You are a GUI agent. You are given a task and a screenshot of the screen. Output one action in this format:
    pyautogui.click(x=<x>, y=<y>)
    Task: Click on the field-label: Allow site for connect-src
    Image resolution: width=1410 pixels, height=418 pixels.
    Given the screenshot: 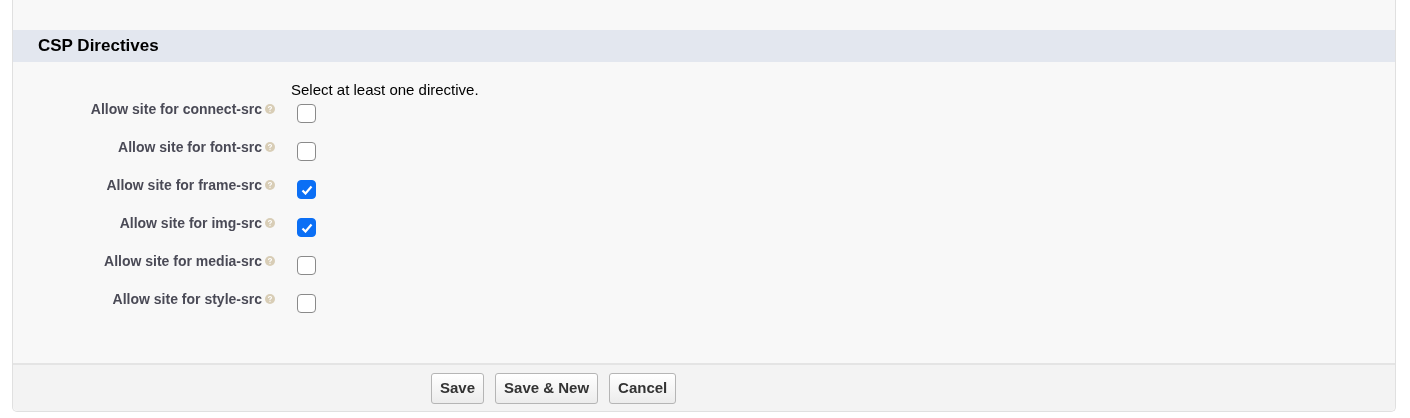 What is the action you would take?
    pyautogui.click(x=176, y=109)
    